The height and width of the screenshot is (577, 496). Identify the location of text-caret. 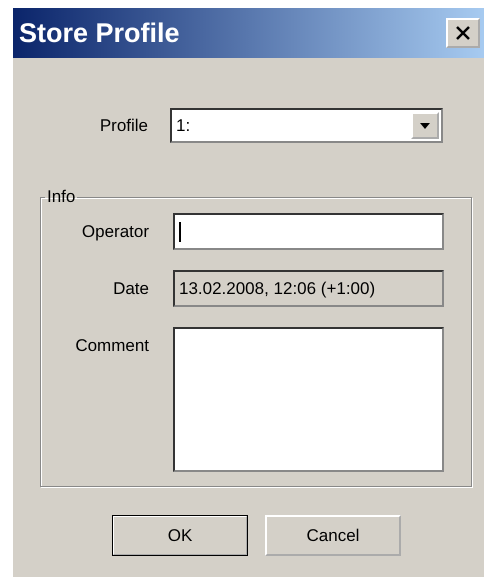
(180, 232).